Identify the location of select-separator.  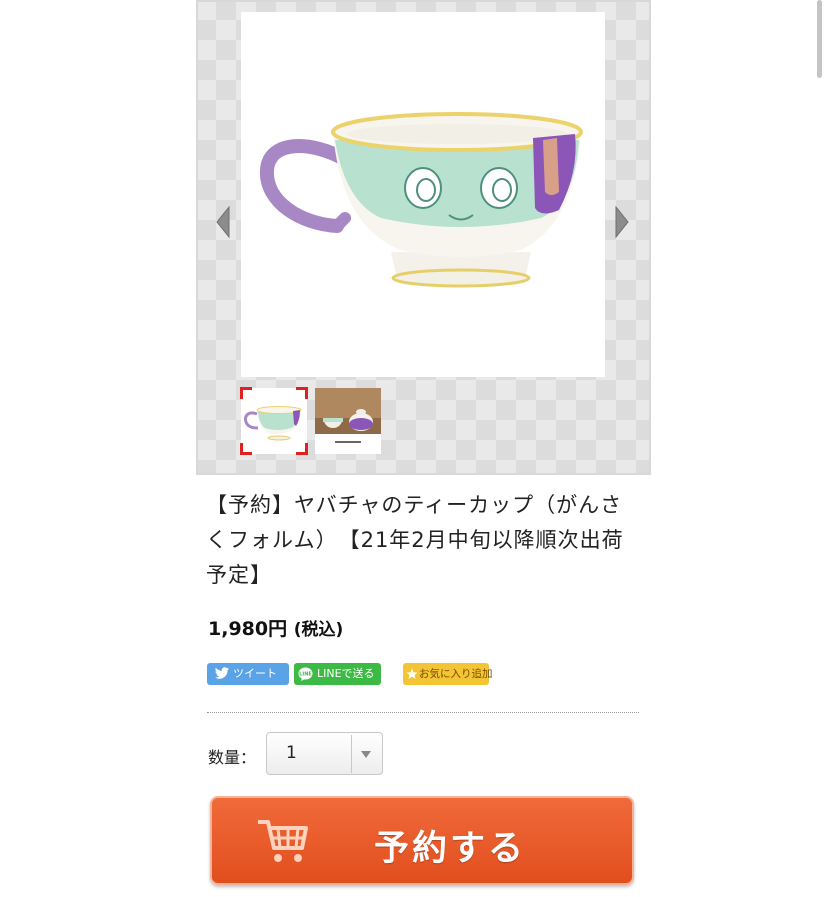
(351, 754).